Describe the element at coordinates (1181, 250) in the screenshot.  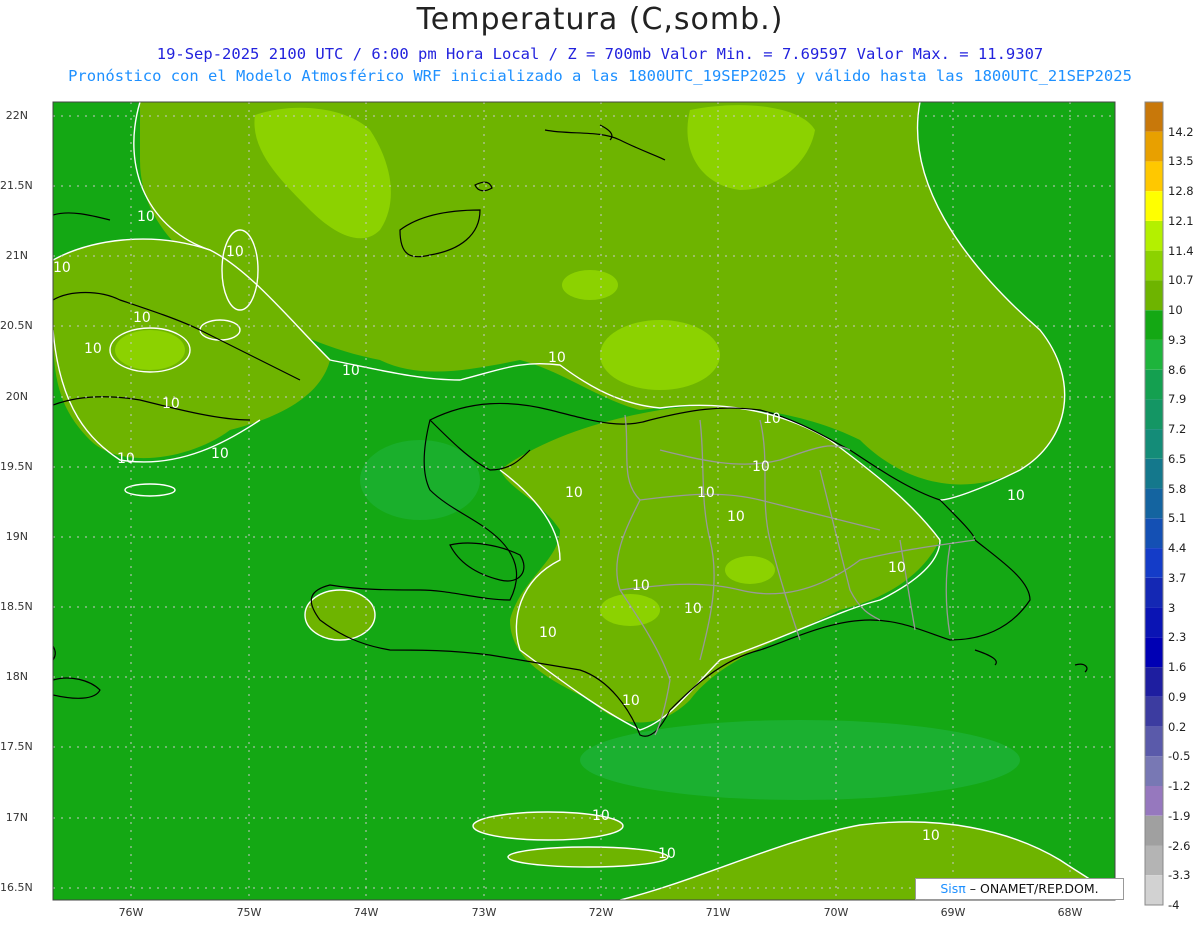
I see `colorbar-label: 11.4` at that location.